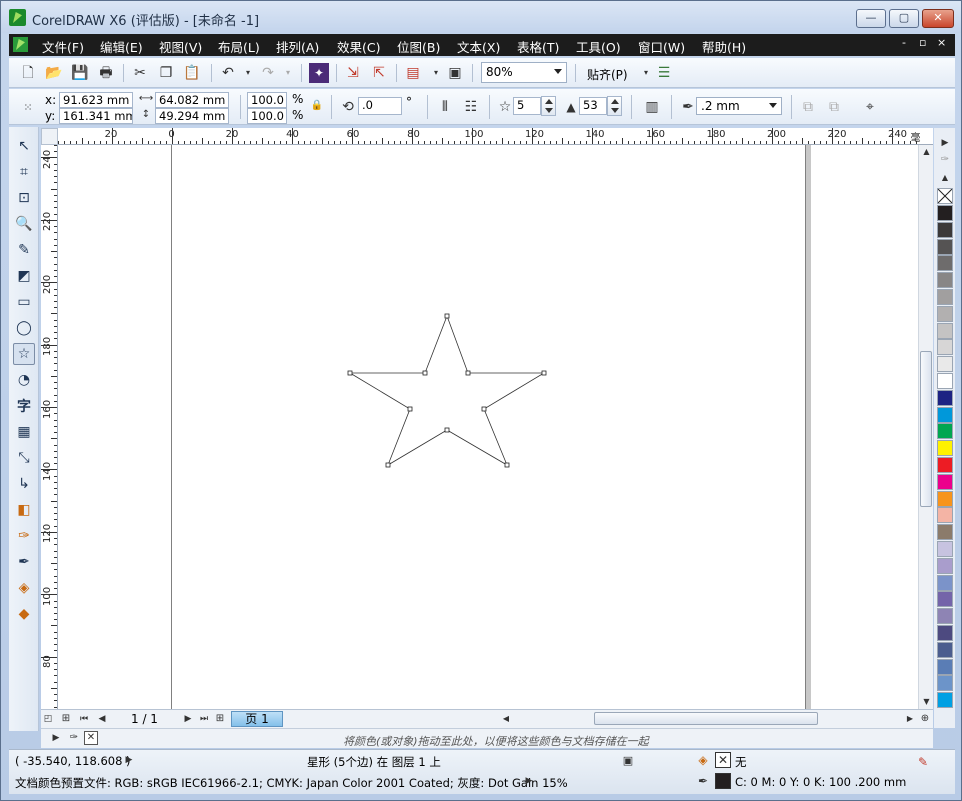 This screenshot has height=801, width=962. I want to click on sharpness-field: 53, so click(593, 106).